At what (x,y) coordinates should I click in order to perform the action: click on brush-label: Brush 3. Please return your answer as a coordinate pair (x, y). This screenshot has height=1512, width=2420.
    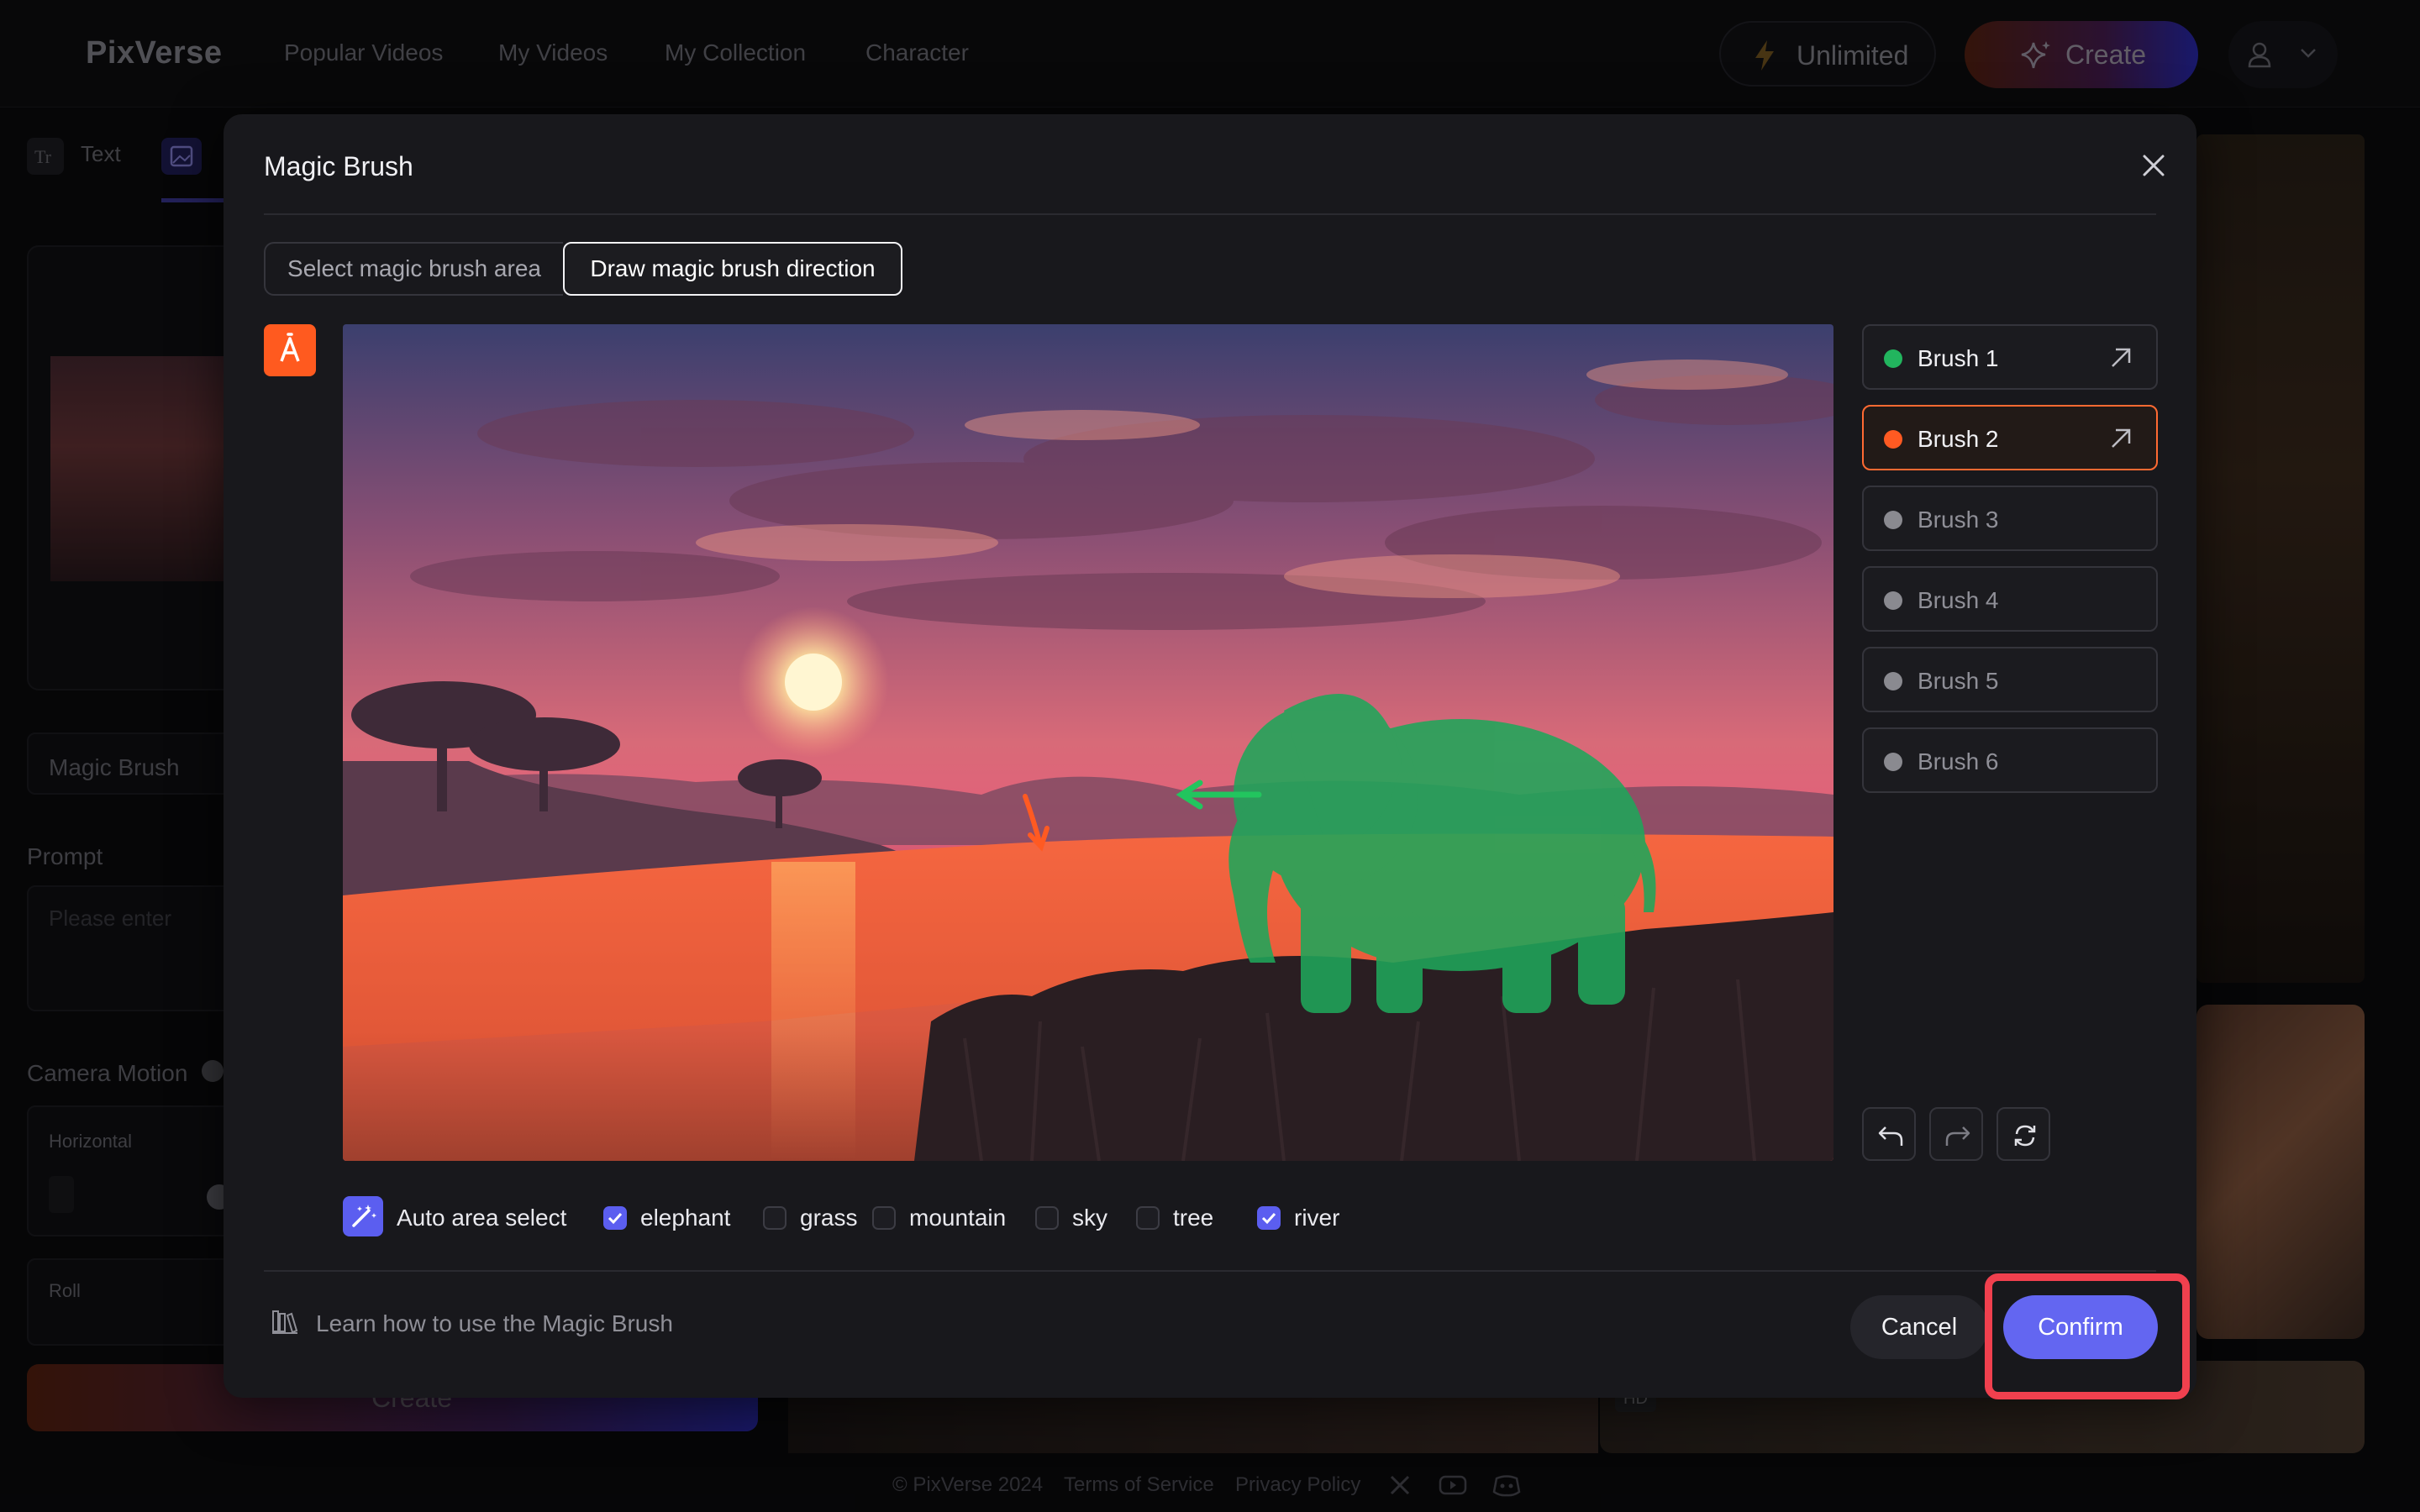
    Looking at the image, I should click on (1959, 520).